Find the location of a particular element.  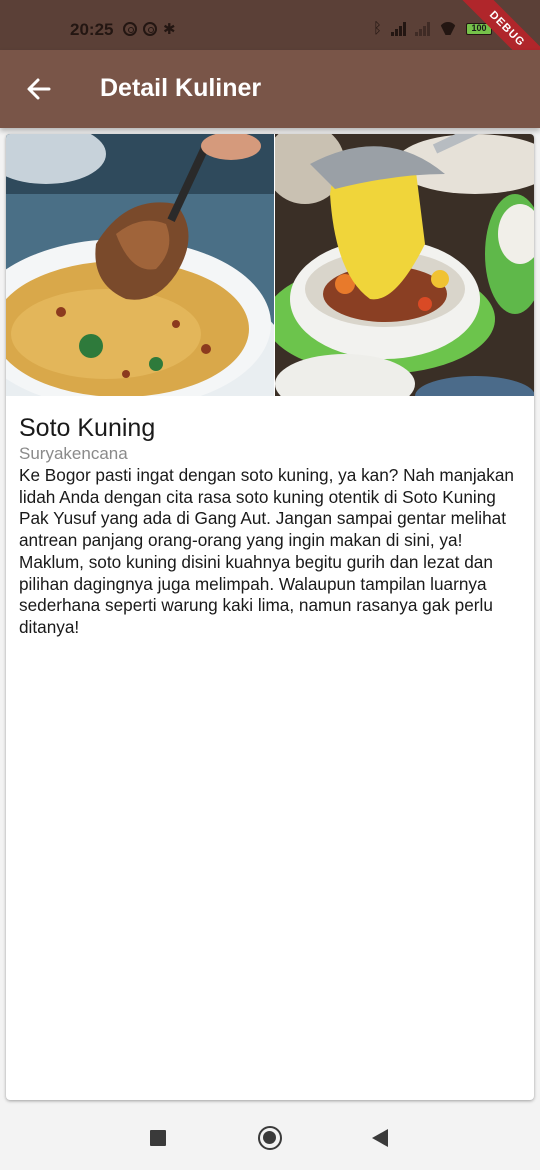

app-bar: Detail Kuliner is located at coordinates (270, 89).